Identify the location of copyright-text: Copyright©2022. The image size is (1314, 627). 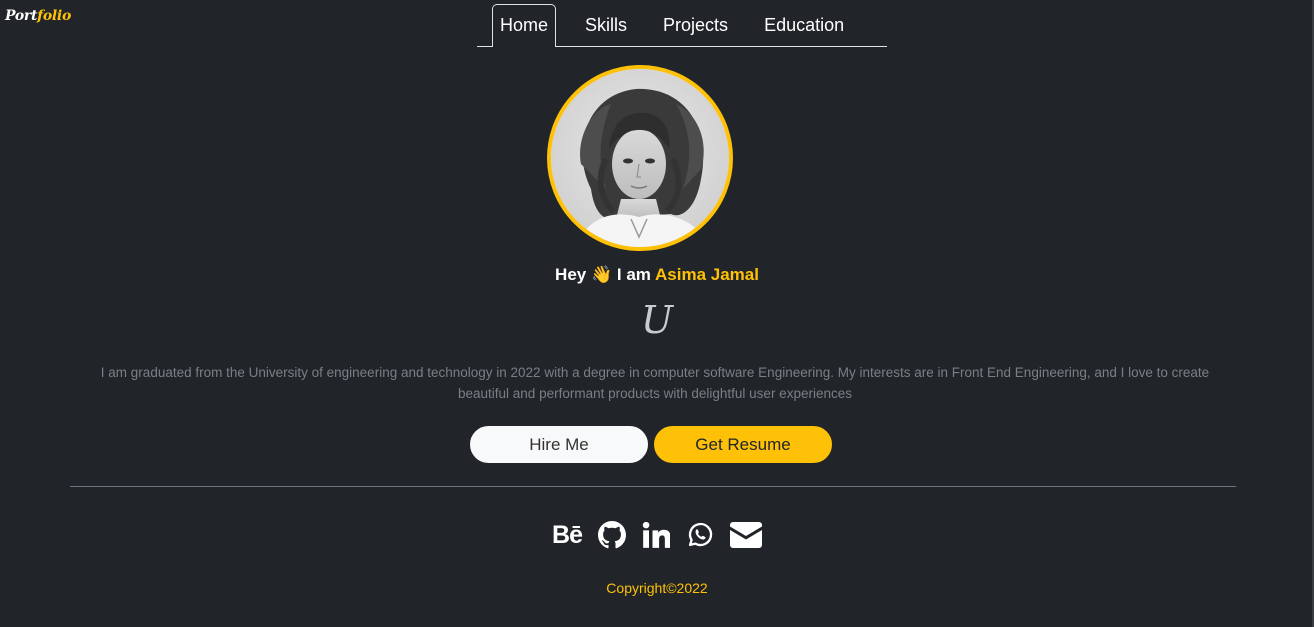
(657, 588).